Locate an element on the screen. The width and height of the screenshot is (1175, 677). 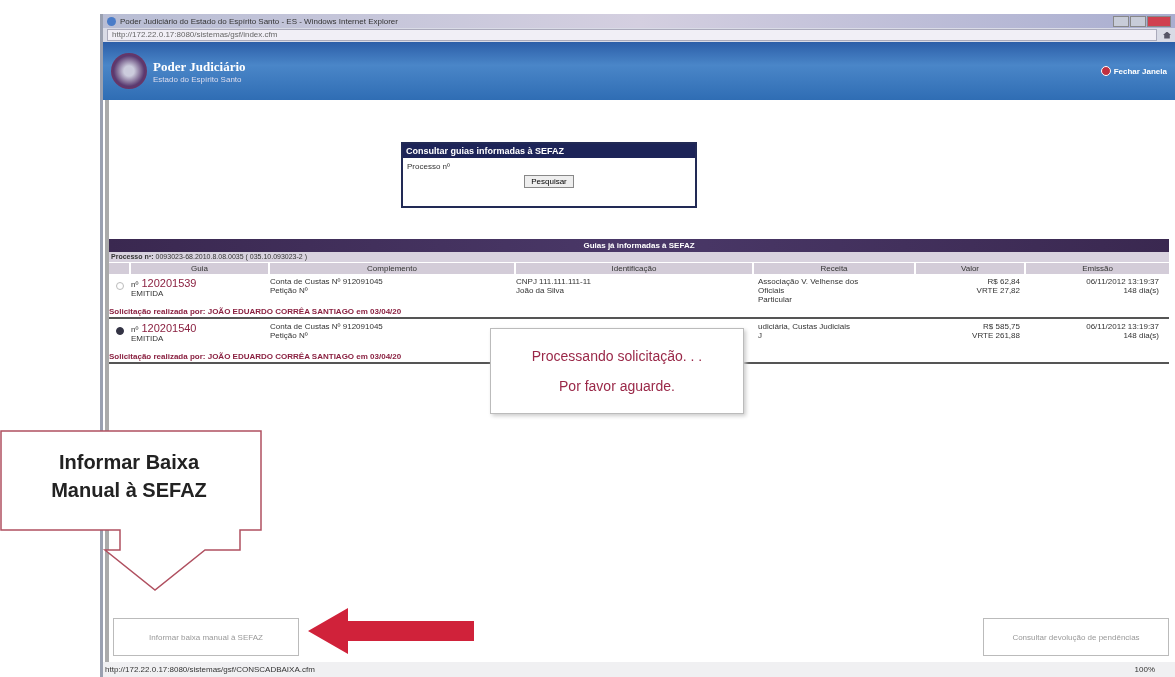
search-button: Pesquisar is located at coordinates (549, 181).